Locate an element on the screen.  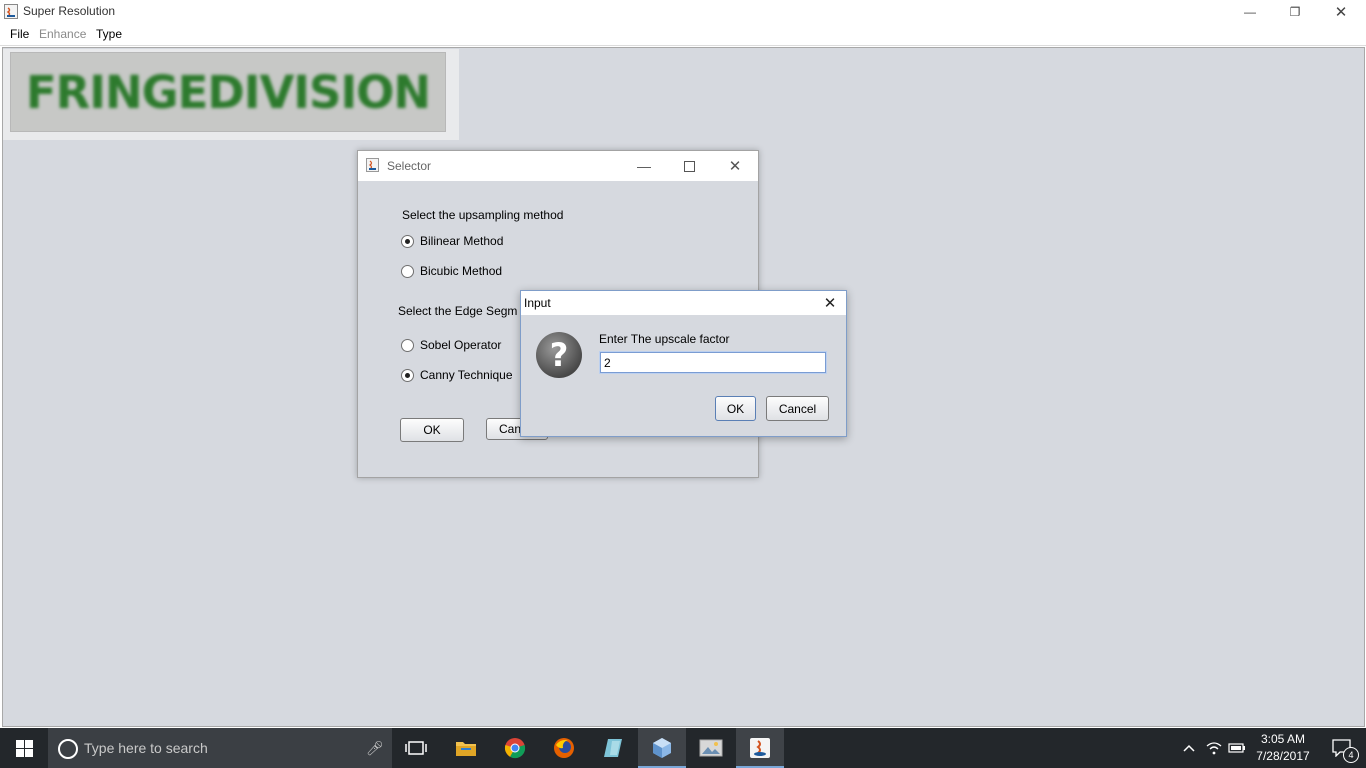
selector-minimize-button: — is located at coordinates (644, 166).